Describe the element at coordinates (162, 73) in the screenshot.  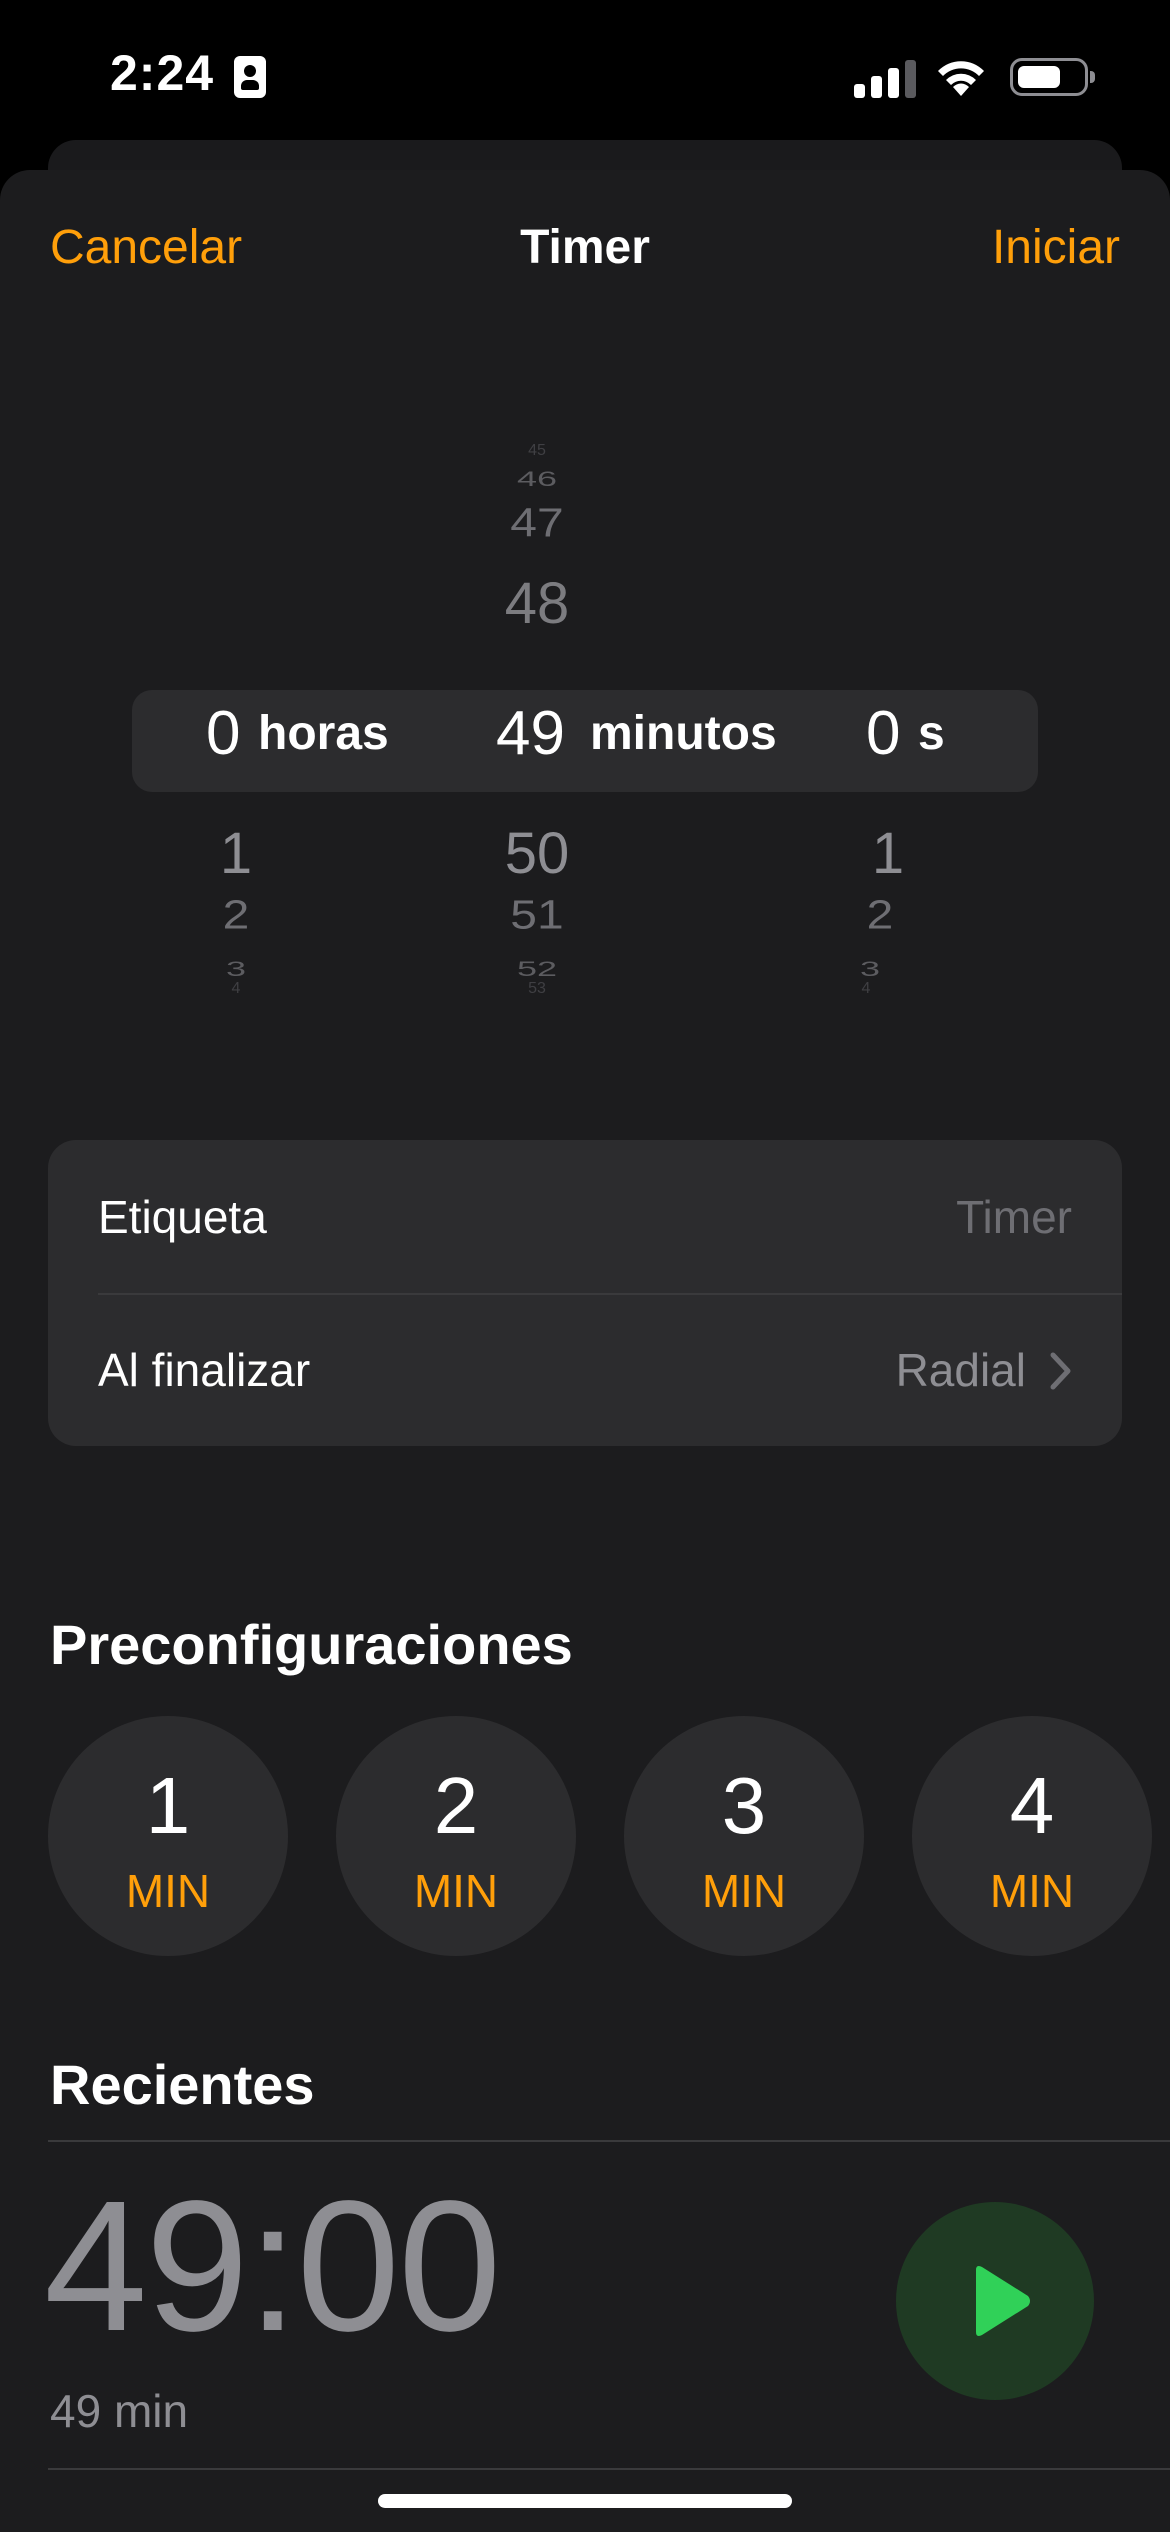
I see `status-time: 2:24` at that location.